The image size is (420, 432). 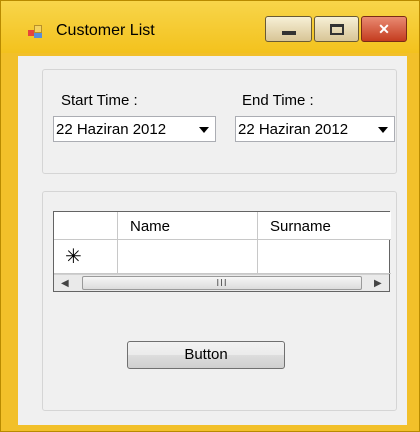 I want to click on close-icon: ✕, so click(x=384, y=28).